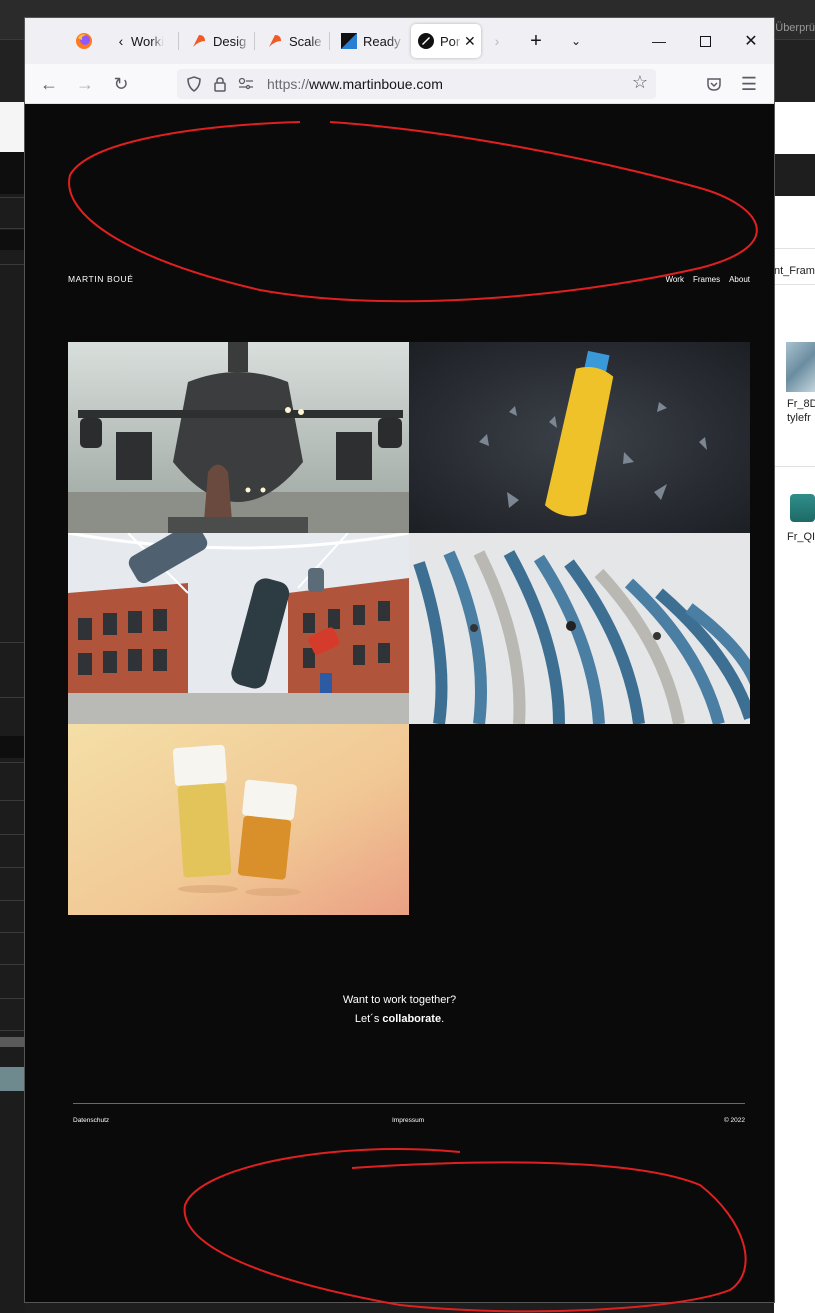 The height and width of the screenshot is (1313, 815). What do you see at coordinates (349, 41) in the screenshot?
I see `ready-tab-icon` at bounding box center [349, 41].